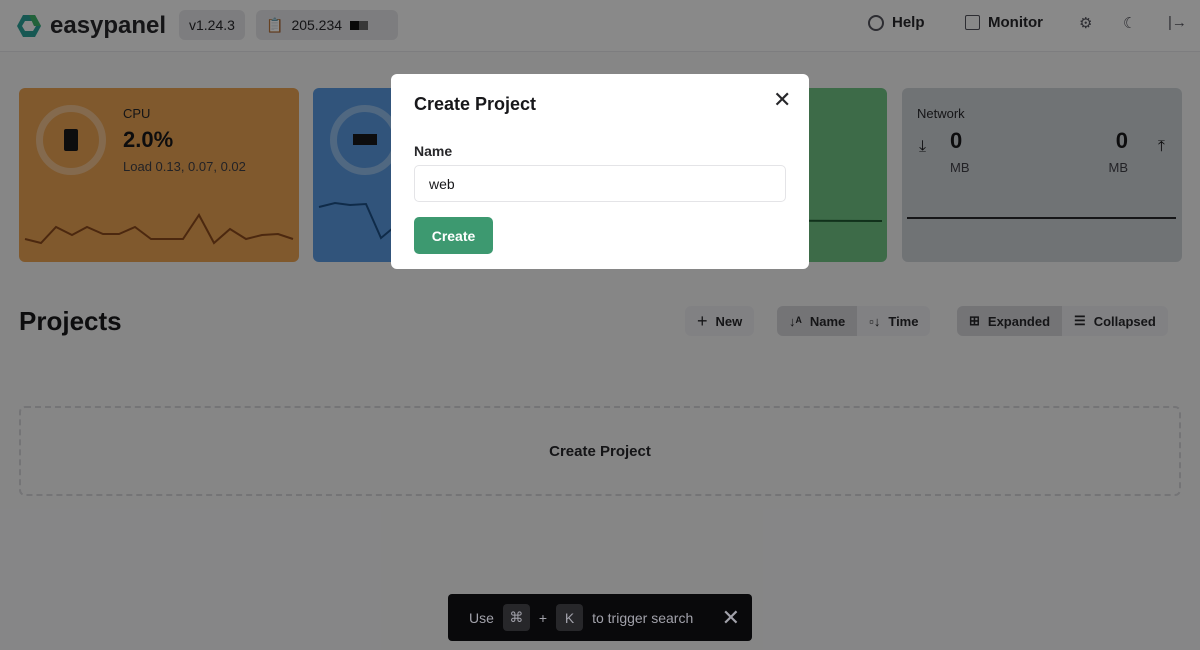 This screenshot has width=1200, height=650. Describe the element at coordinates (516, 617) in the screenshot. I see `cmd-key: ⌘` at that location.